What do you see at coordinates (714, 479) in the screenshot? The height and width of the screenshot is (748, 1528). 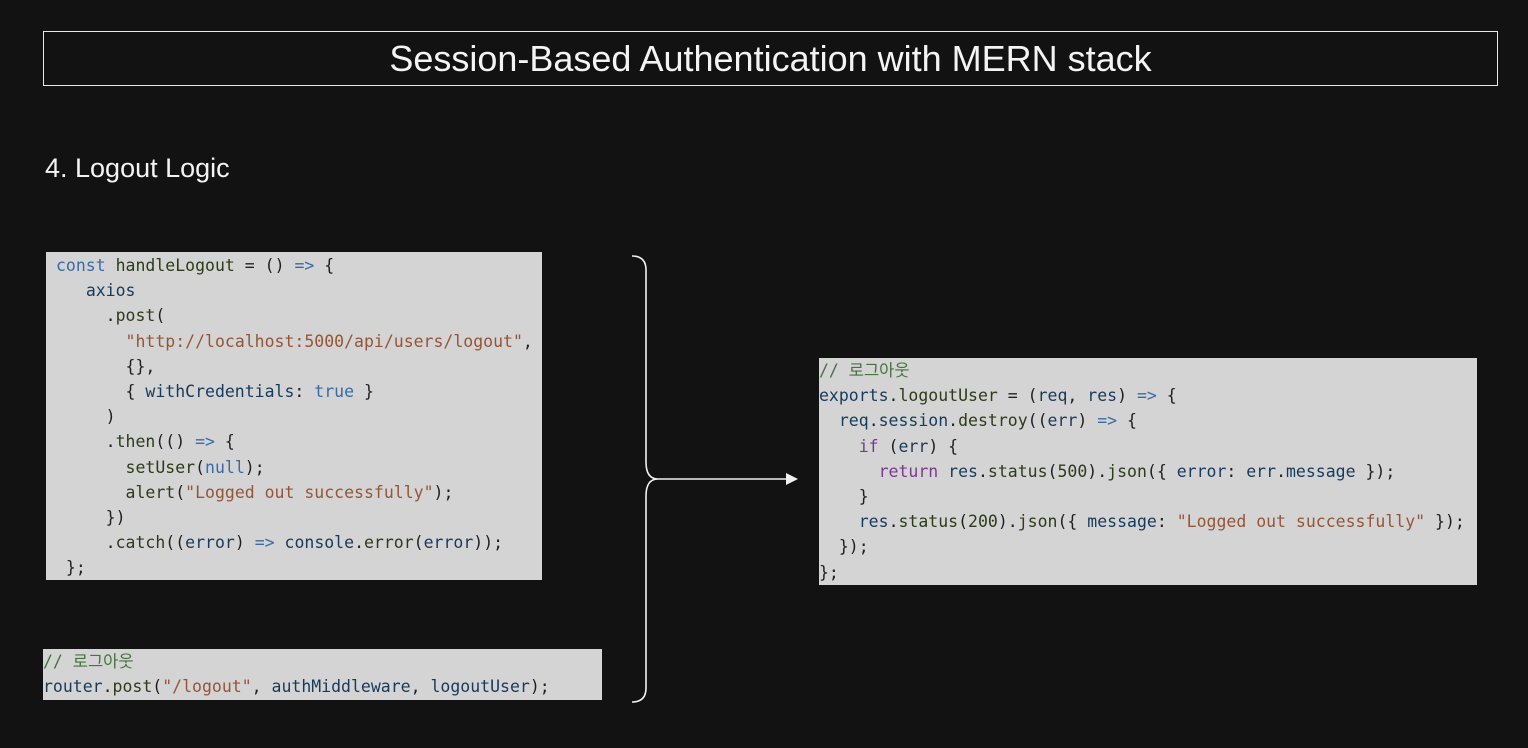 I see `brace-connector` at bounding box center [714, 479].